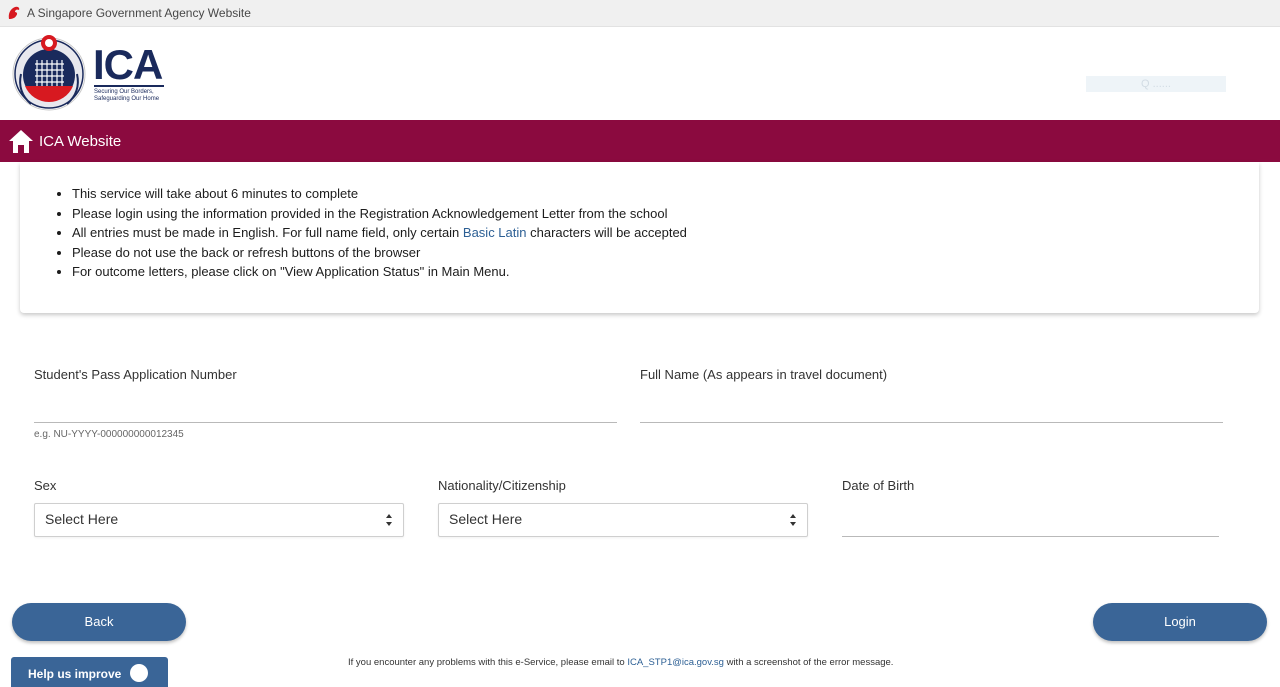  Describe the element at coordinates (640, 141) in the screenshot. I see `main-navbar: ICA Website` at that location.